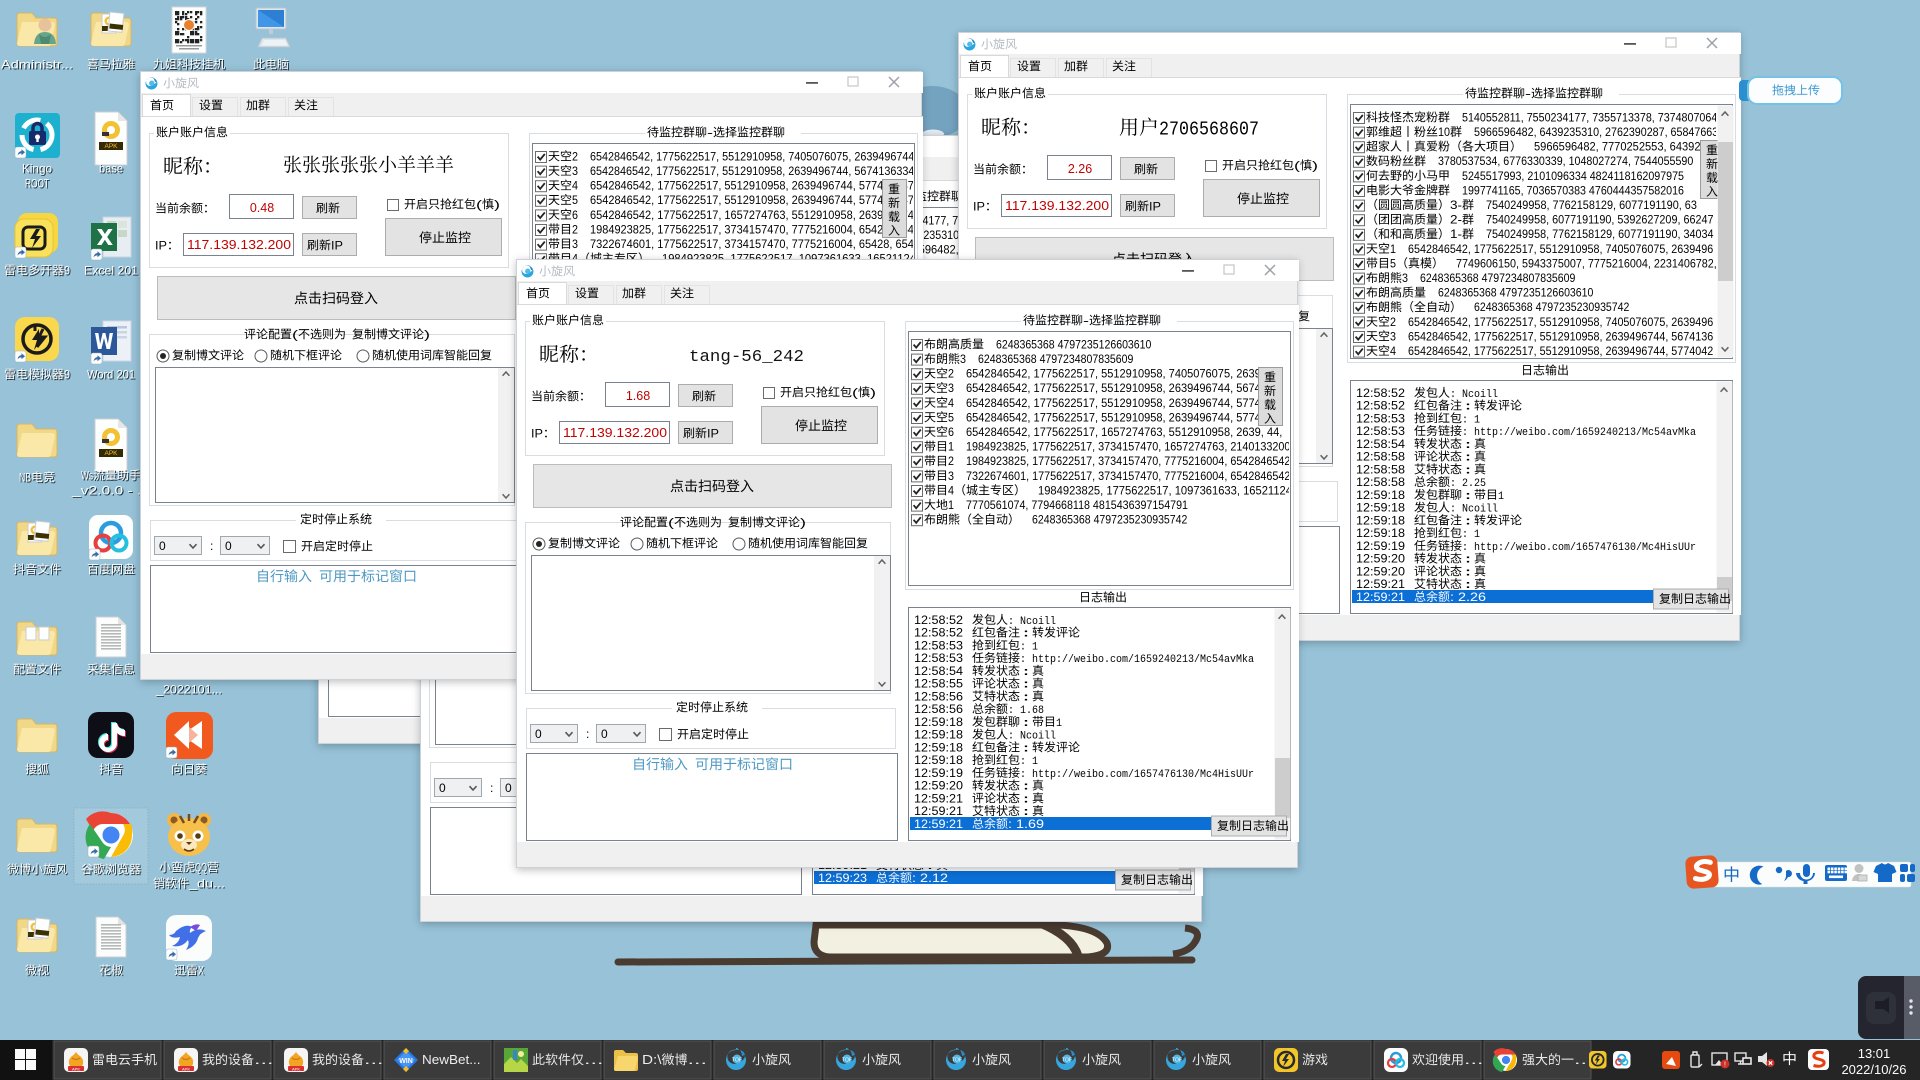  I want to click on svg-text: D:\, so click(652, 1059).